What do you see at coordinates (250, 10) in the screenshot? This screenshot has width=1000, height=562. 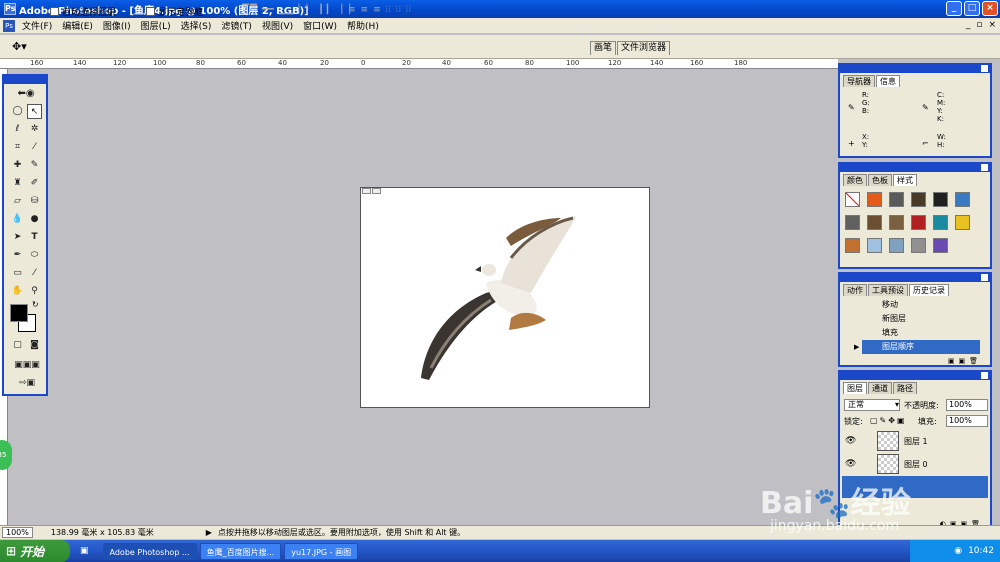 I see `align-top-icon: ▔▔` at bounding box center [250, 10].